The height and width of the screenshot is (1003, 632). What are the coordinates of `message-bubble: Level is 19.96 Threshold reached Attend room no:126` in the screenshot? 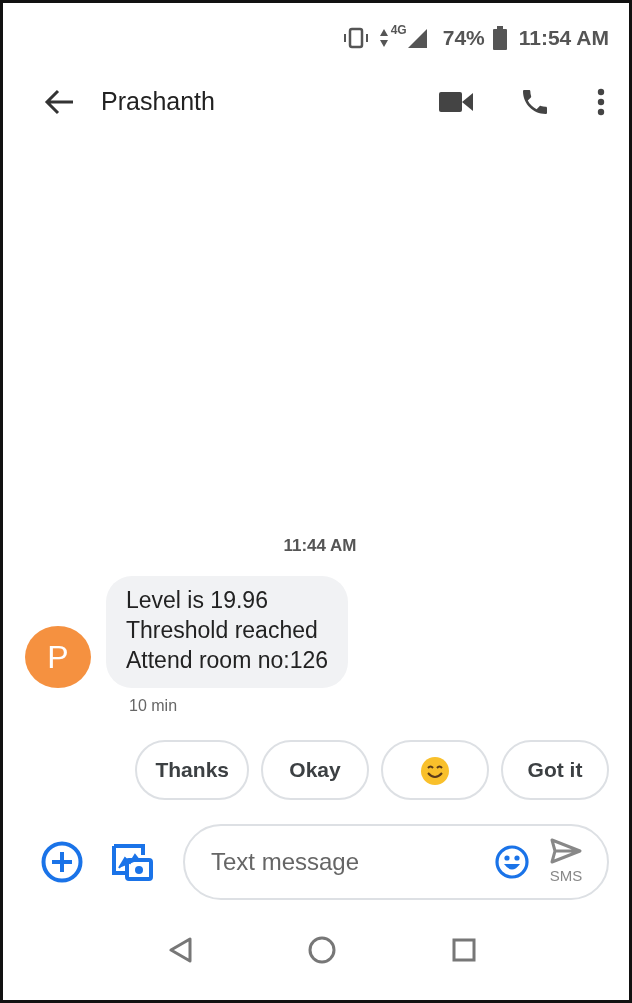 It's located at (227, 632).